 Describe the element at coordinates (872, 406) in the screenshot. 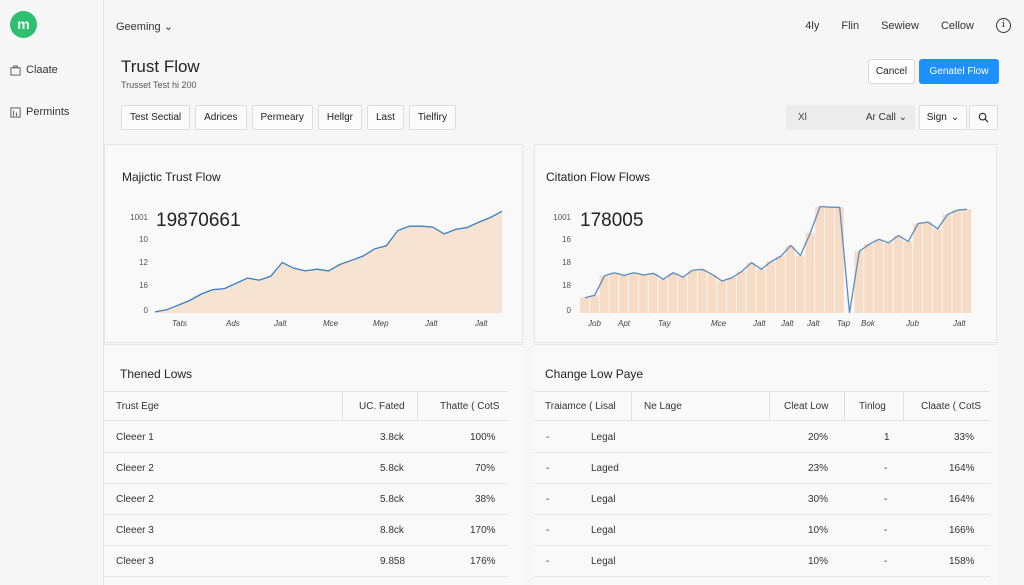

I see `column-header: Tinlog` at that location.